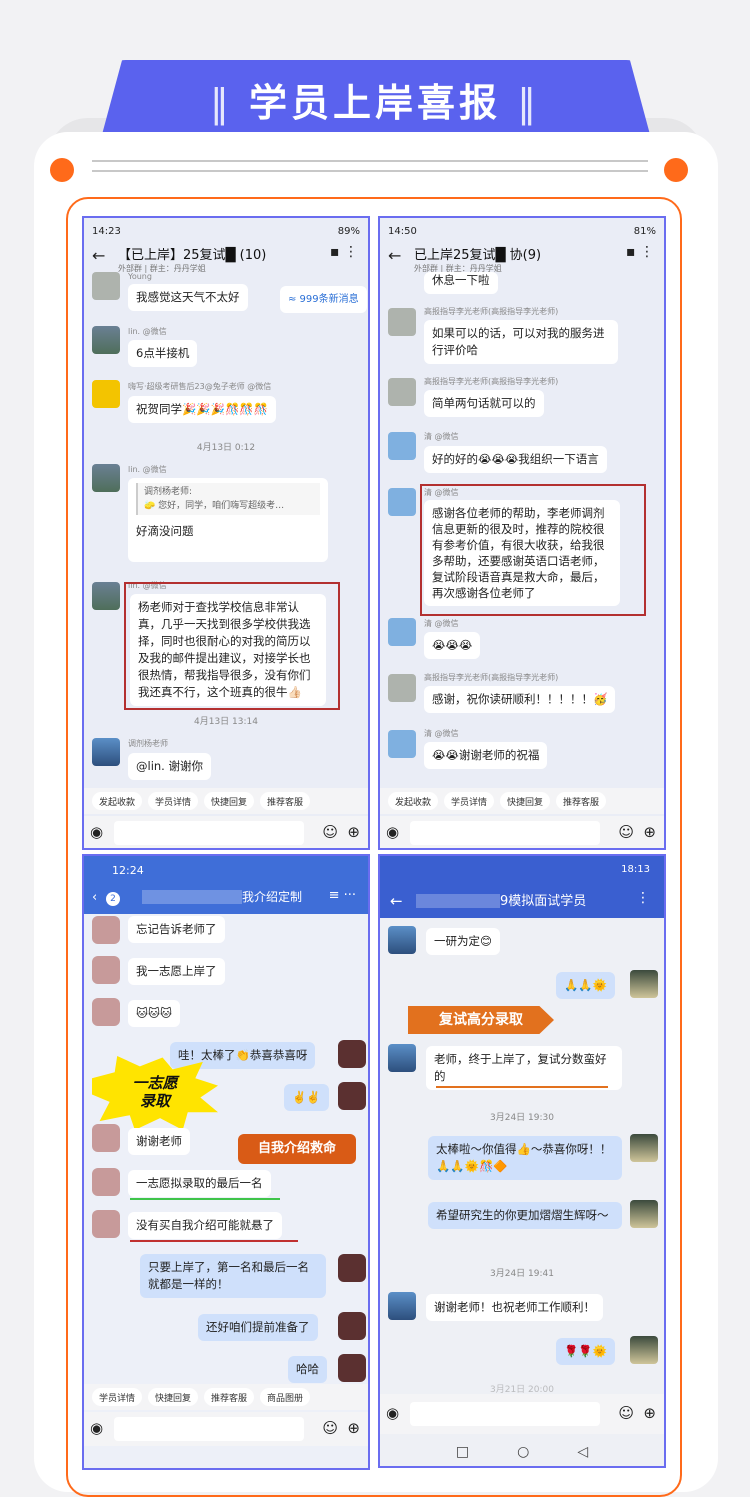 This screenshot has height=1497, width=750. Describe the element at coordinates (162, 268) in the screenshot. I see `chat-subtitle: 外部群 | 群主：丹丹学姐` at that location.